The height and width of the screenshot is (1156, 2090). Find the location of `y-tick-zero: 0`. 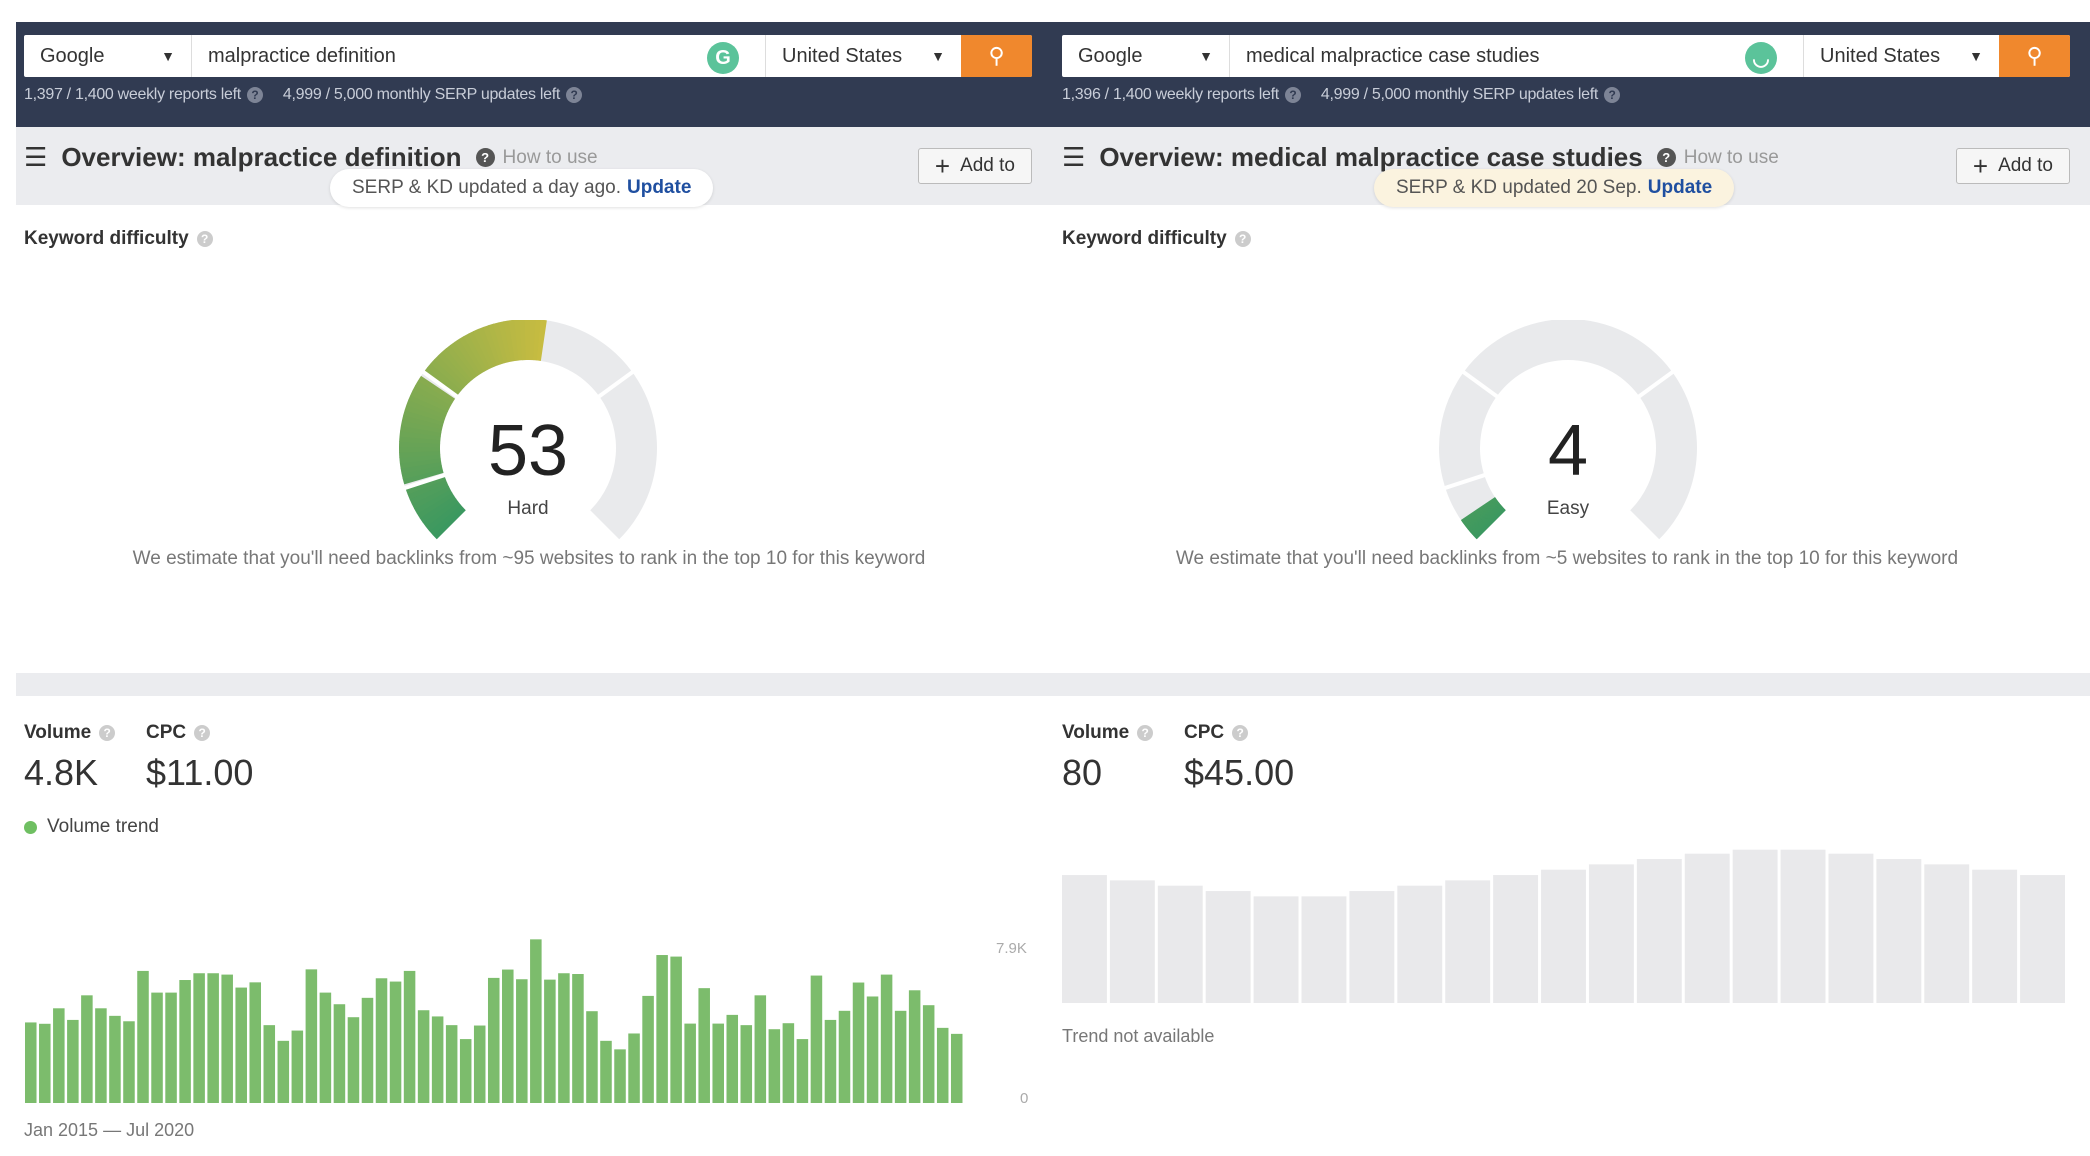

y-tick-zero: 0 is located at coordinates (1024, 1098).